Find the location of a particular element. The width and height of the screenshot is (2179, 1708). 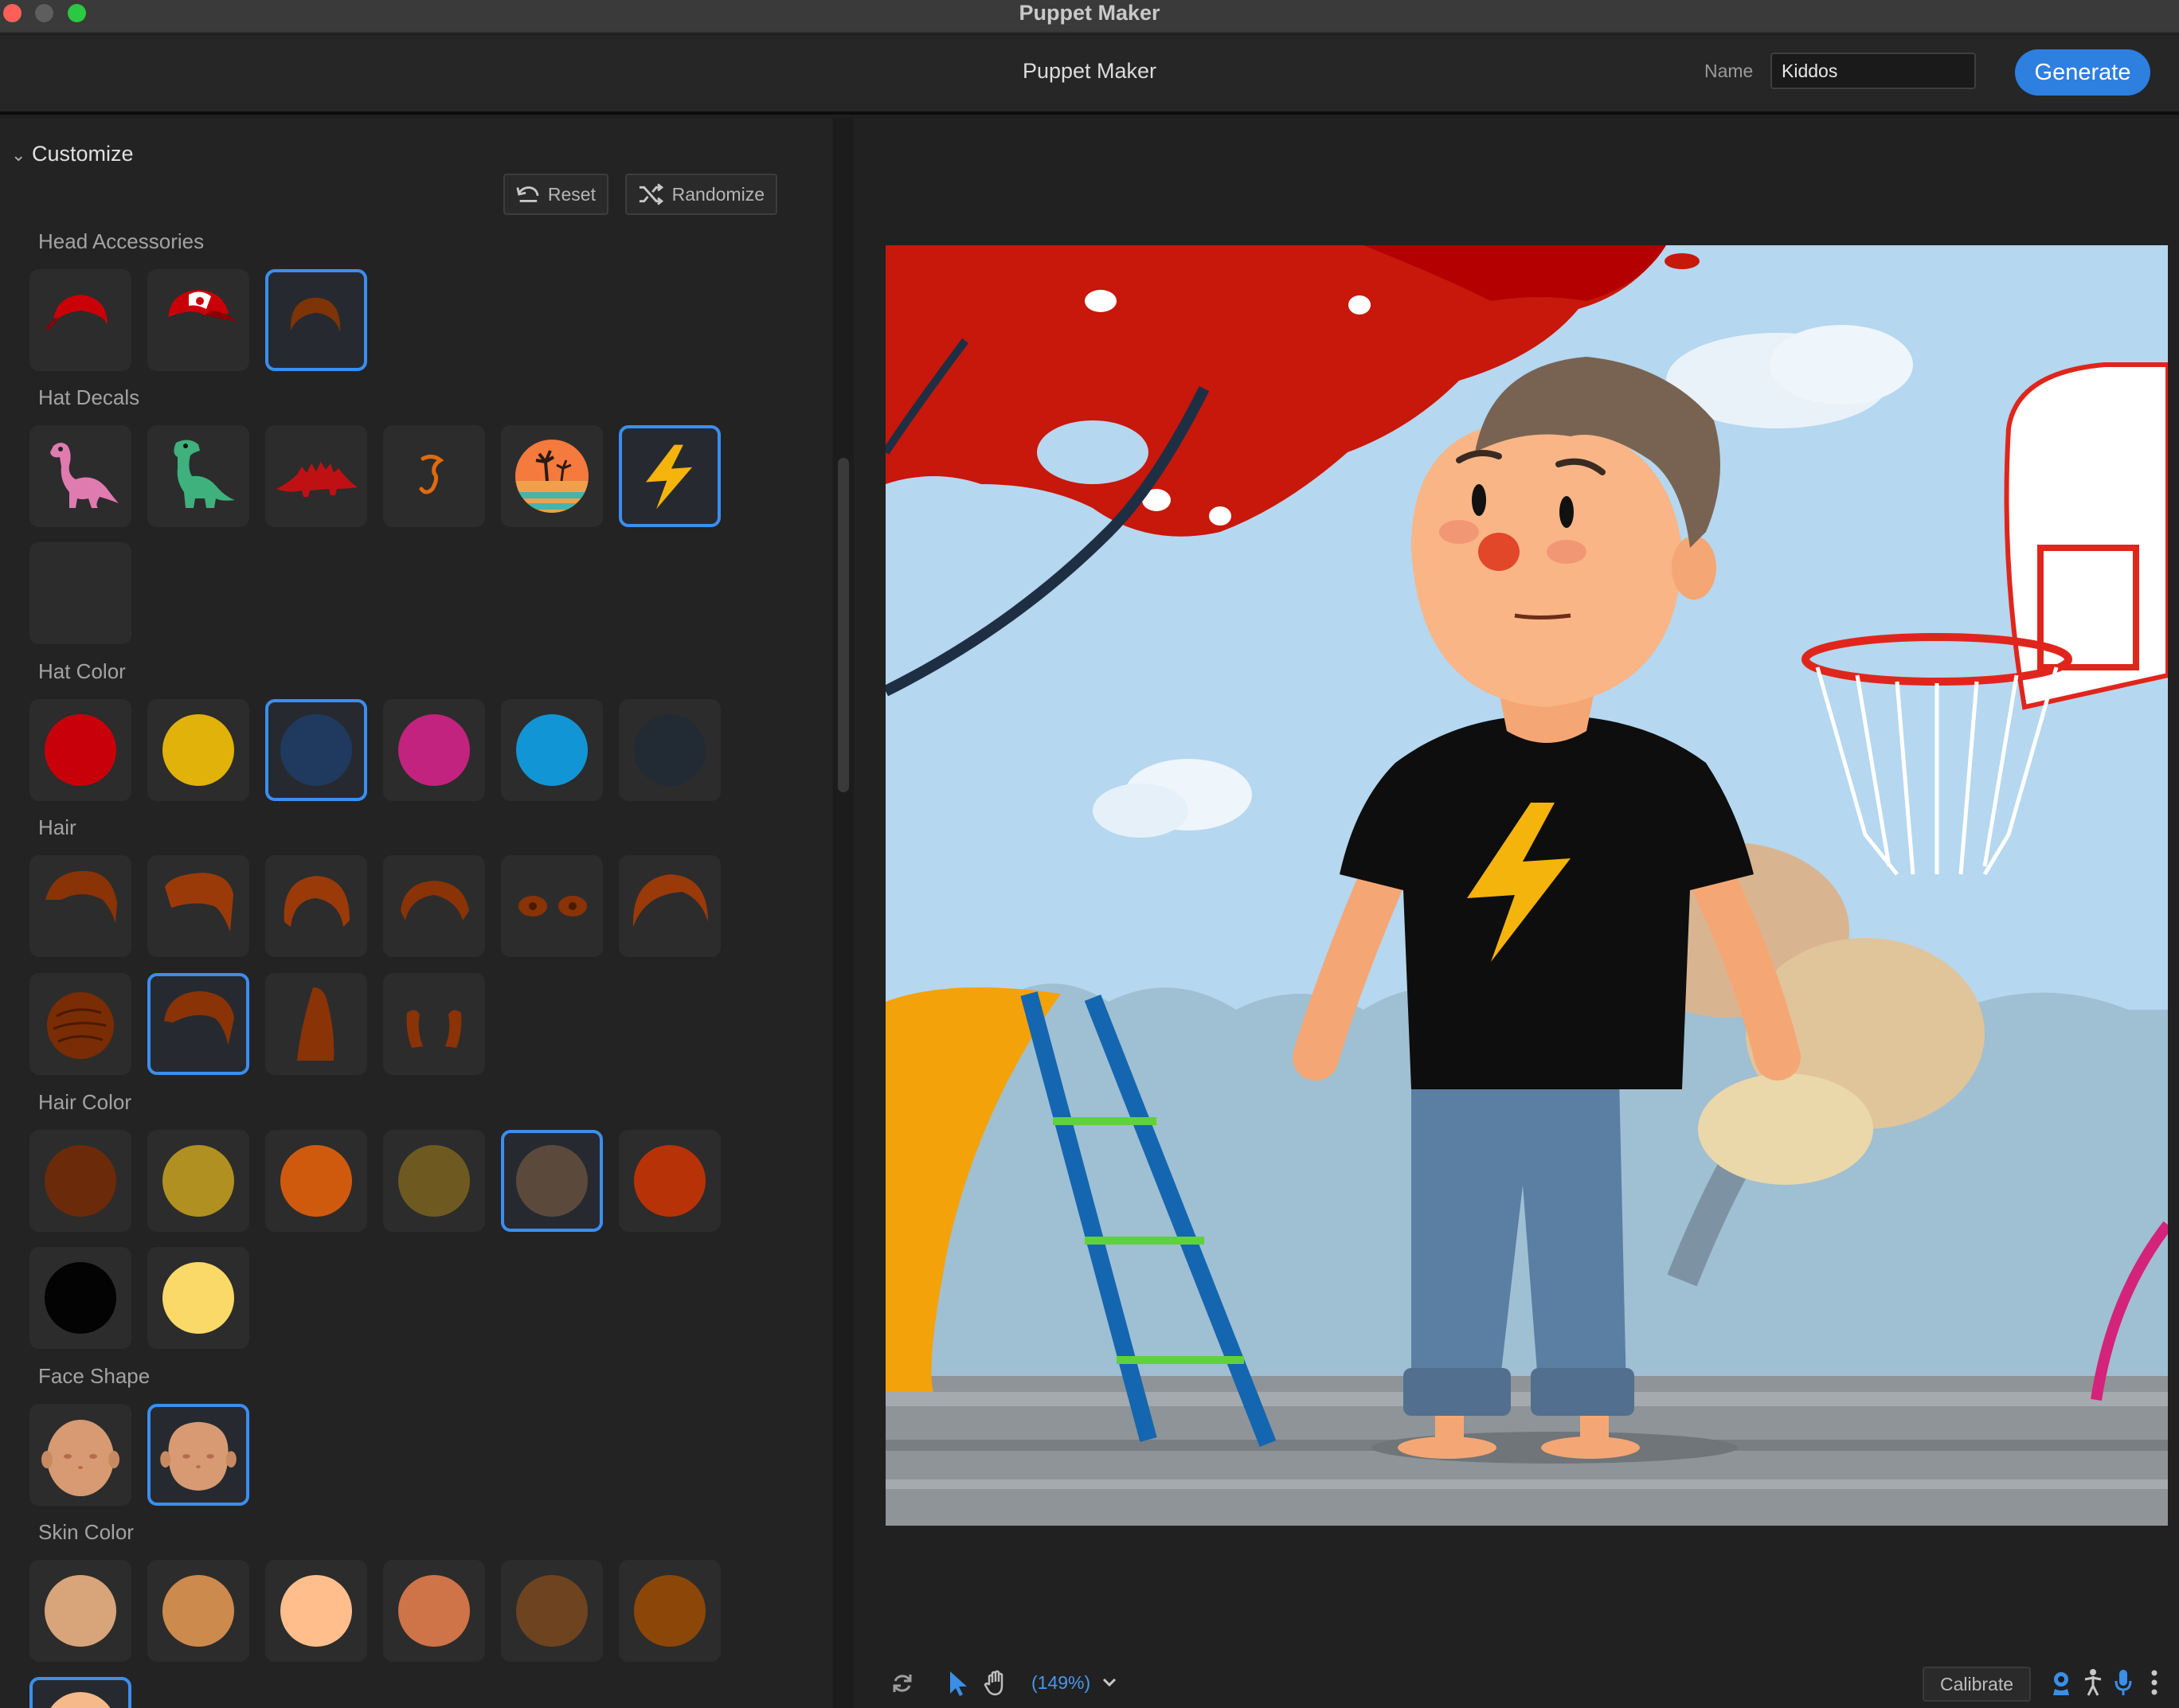

green-dinosaur-icon is located at coordinates (205, 474).